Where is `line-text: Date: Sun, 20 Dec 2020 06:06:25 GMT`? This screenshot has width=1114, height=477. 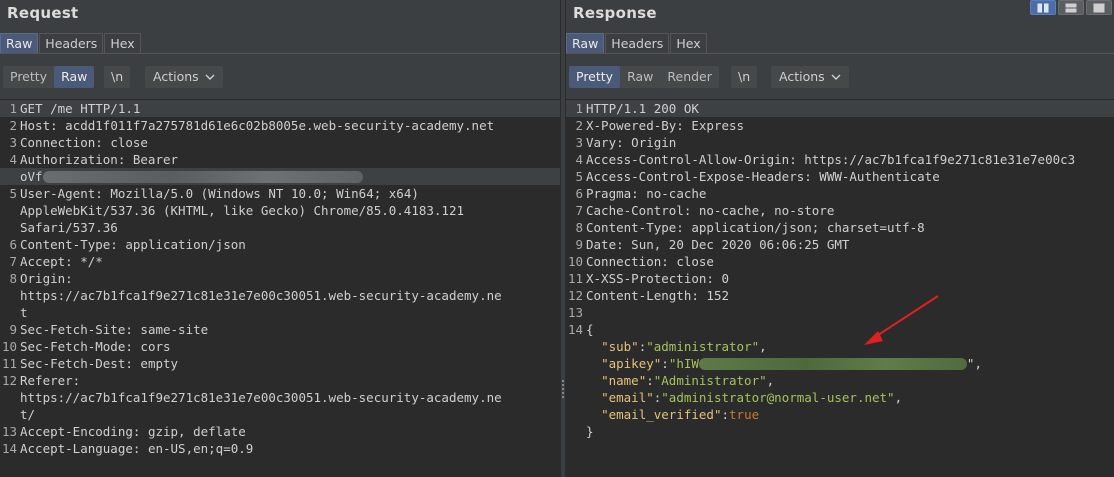
line-text: Date: Sun, 20 Dec 2020 06:06:25 GMT is located at coordinates (717, 244).